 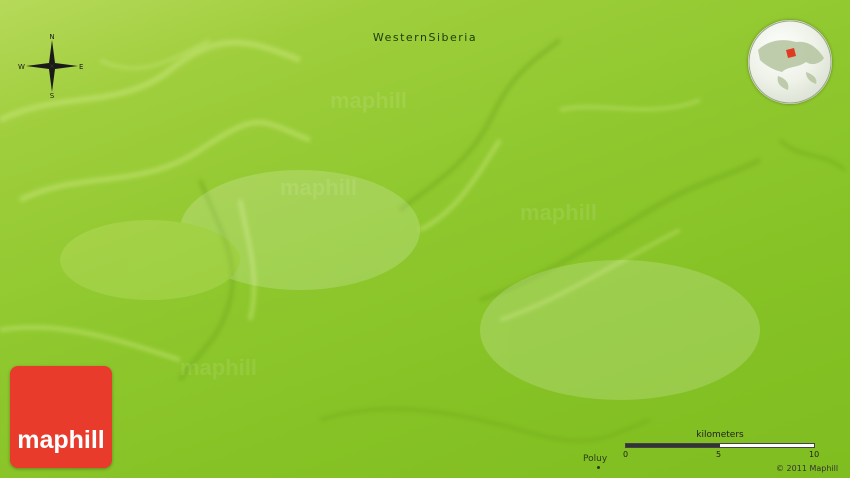 I want to click on region-label: WesternSiberia, so click(x=425, y=37).